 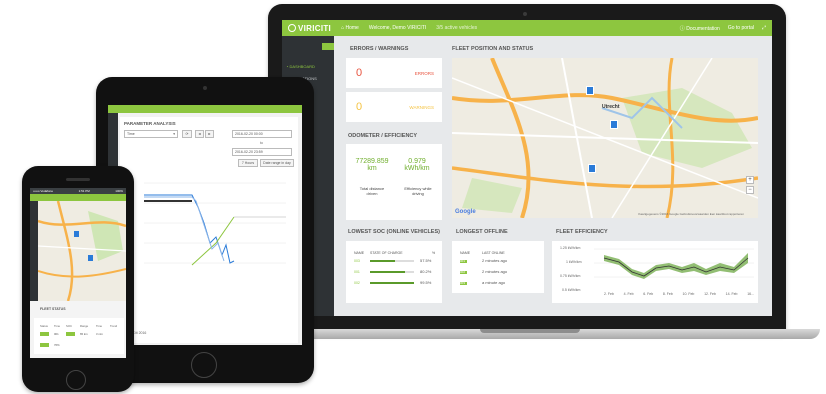 I want to click on fleet-map-title: FLEET POSITION AND STATUS, so click(x=493, y=49).